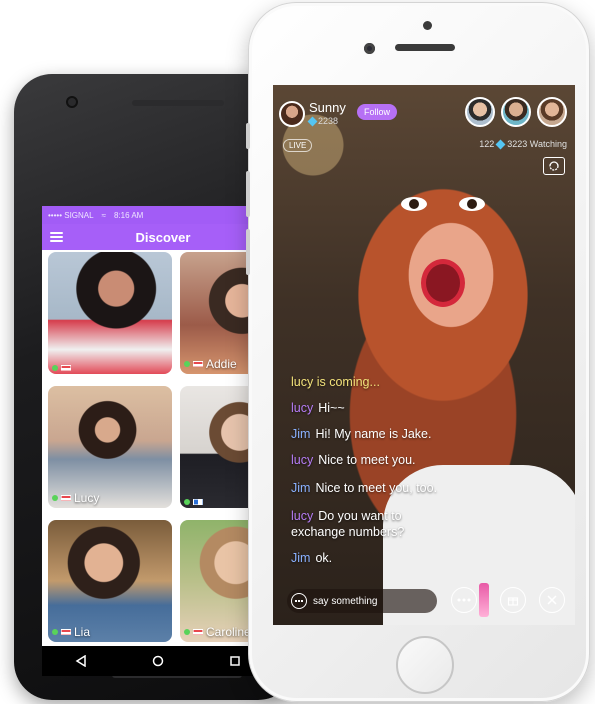 The image size is (595, 704). What do you see at coordinates (464, 600) in the screenshot?
I see `more-icon` at bounding box center [464, 600].